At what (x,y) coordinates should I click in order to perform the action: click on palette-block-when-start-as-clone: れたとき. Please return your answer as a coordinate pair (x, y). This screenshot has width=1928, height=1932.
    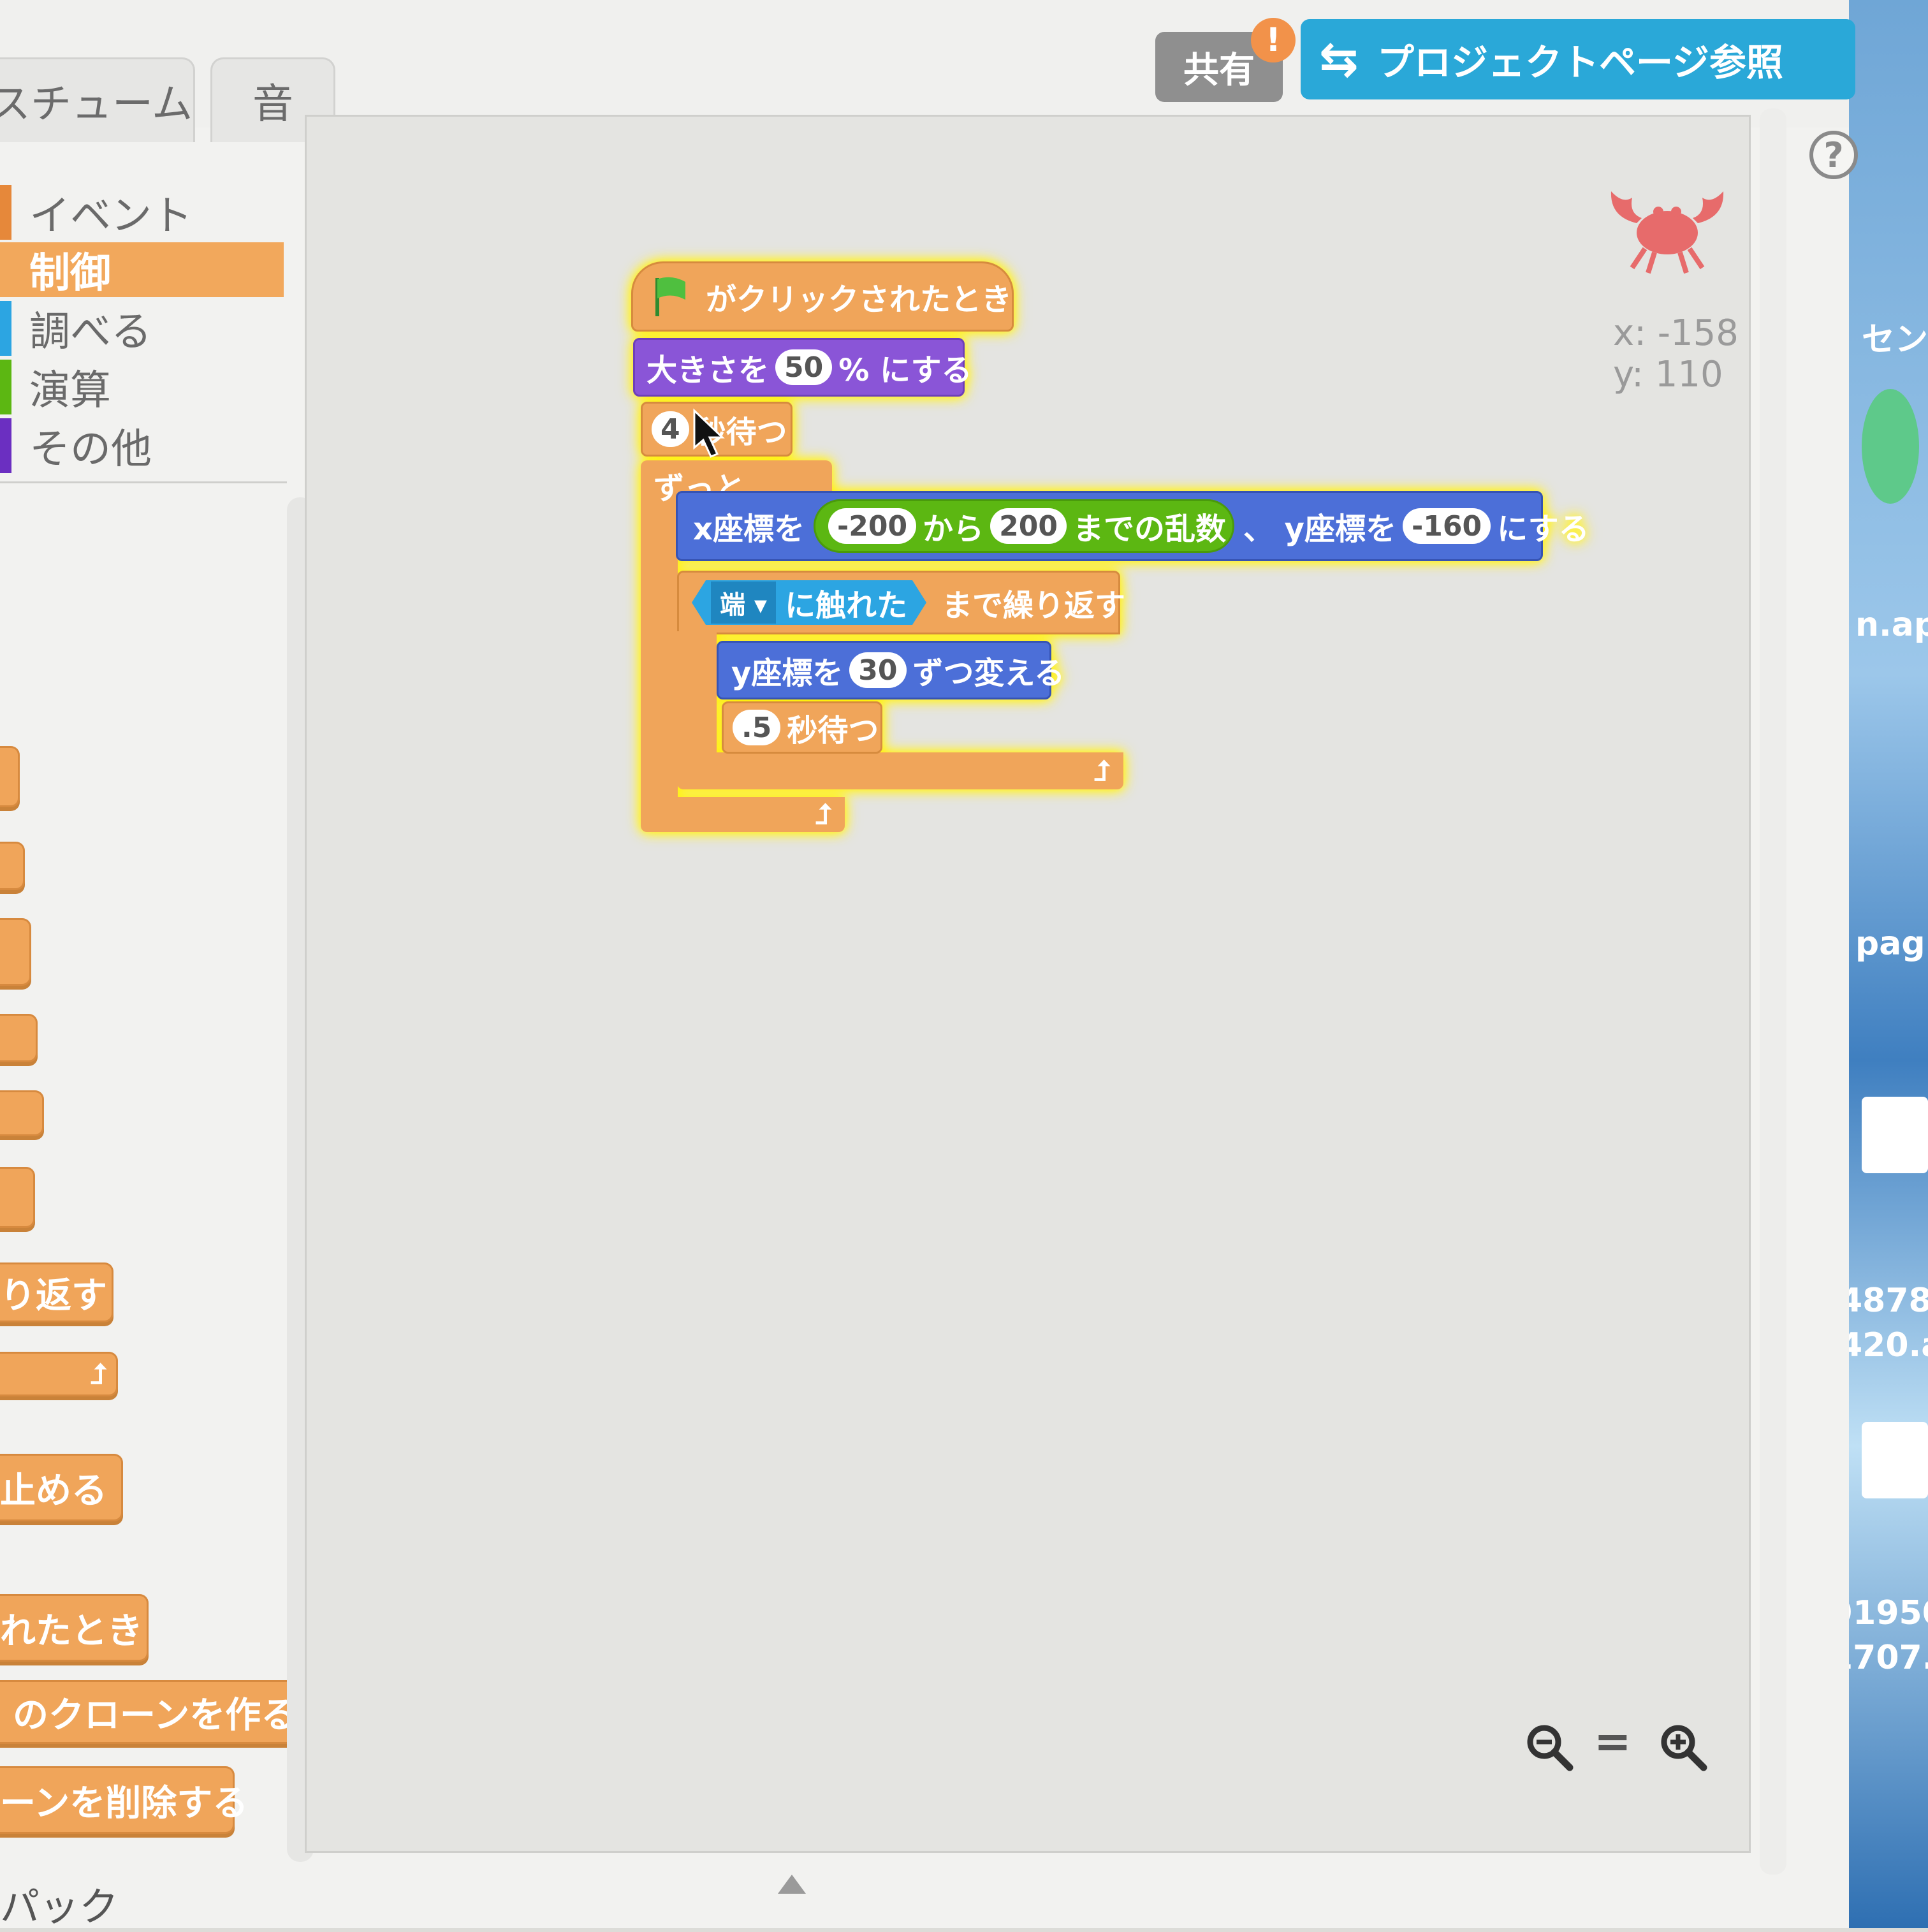
    Looking at the image, I should click on (74, 1628).